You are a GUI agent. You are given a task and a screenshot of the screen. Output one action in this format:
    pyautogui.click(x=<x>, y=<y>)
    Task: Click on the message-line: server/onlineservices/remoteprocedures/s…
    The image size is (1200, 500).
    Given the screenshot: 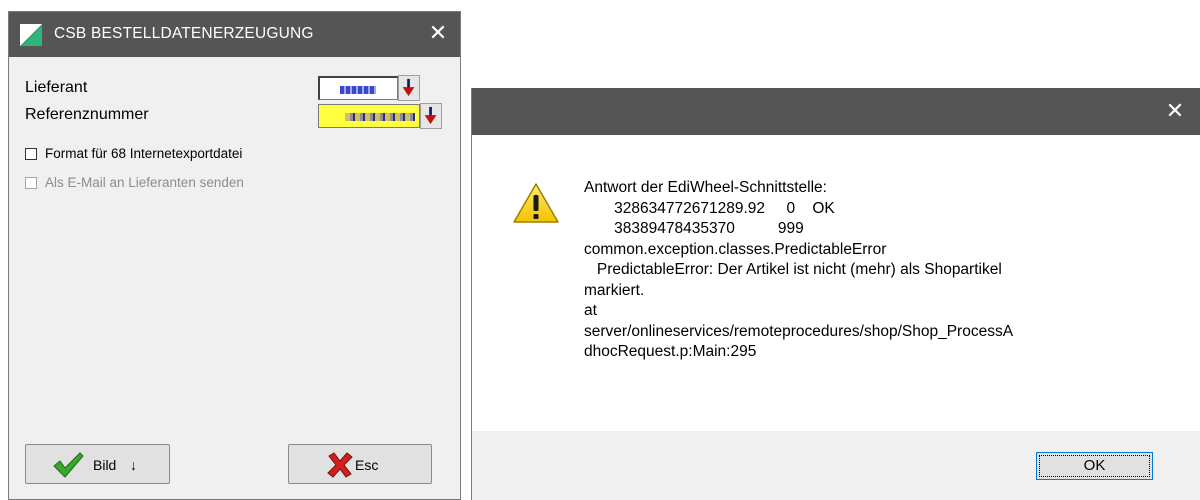 What is the action you would take?
    pyautogui.click(x=799, y=331)
    